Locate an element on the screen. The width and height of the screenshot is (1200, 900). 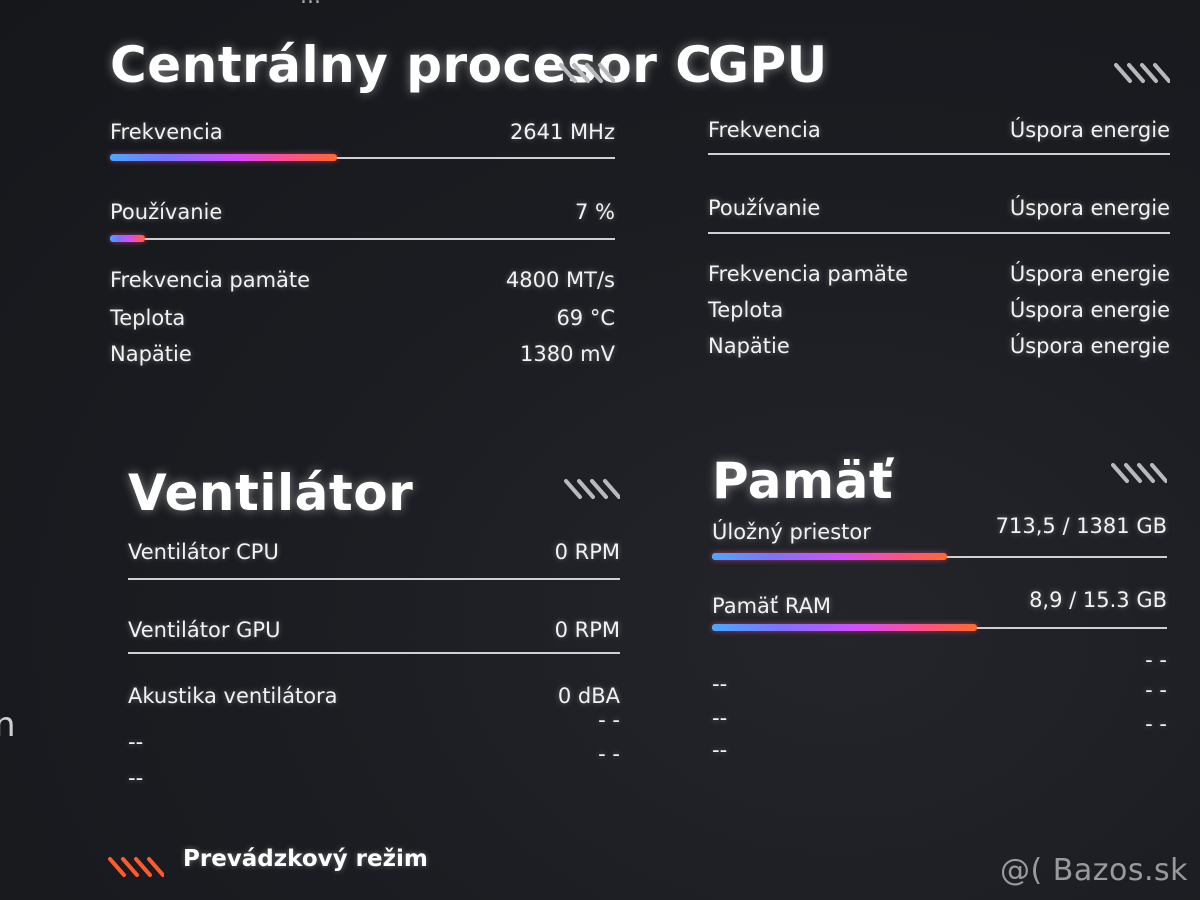
memory-extra-row: -- is located at coordinates (939, 753).